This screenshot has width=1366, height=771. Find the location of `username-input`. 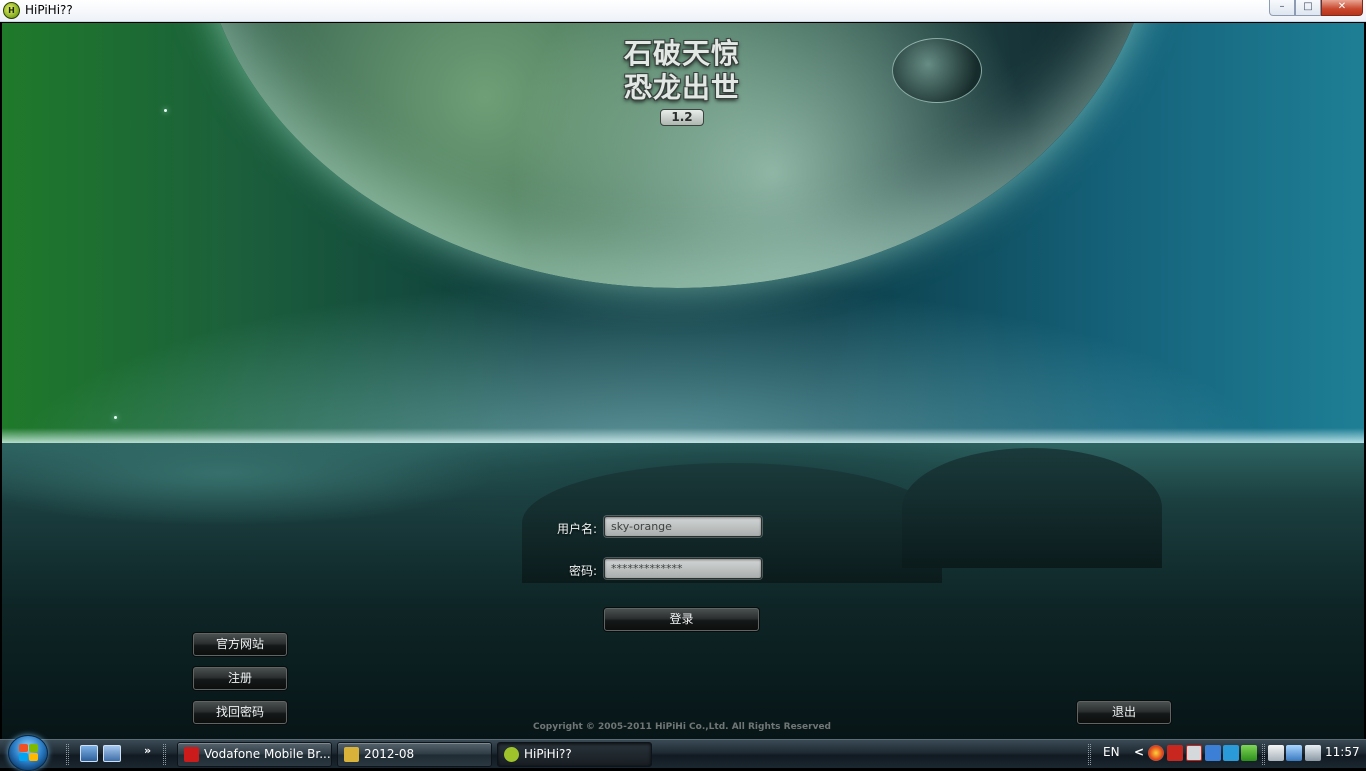

username-input is located at coordinates (683, 526).